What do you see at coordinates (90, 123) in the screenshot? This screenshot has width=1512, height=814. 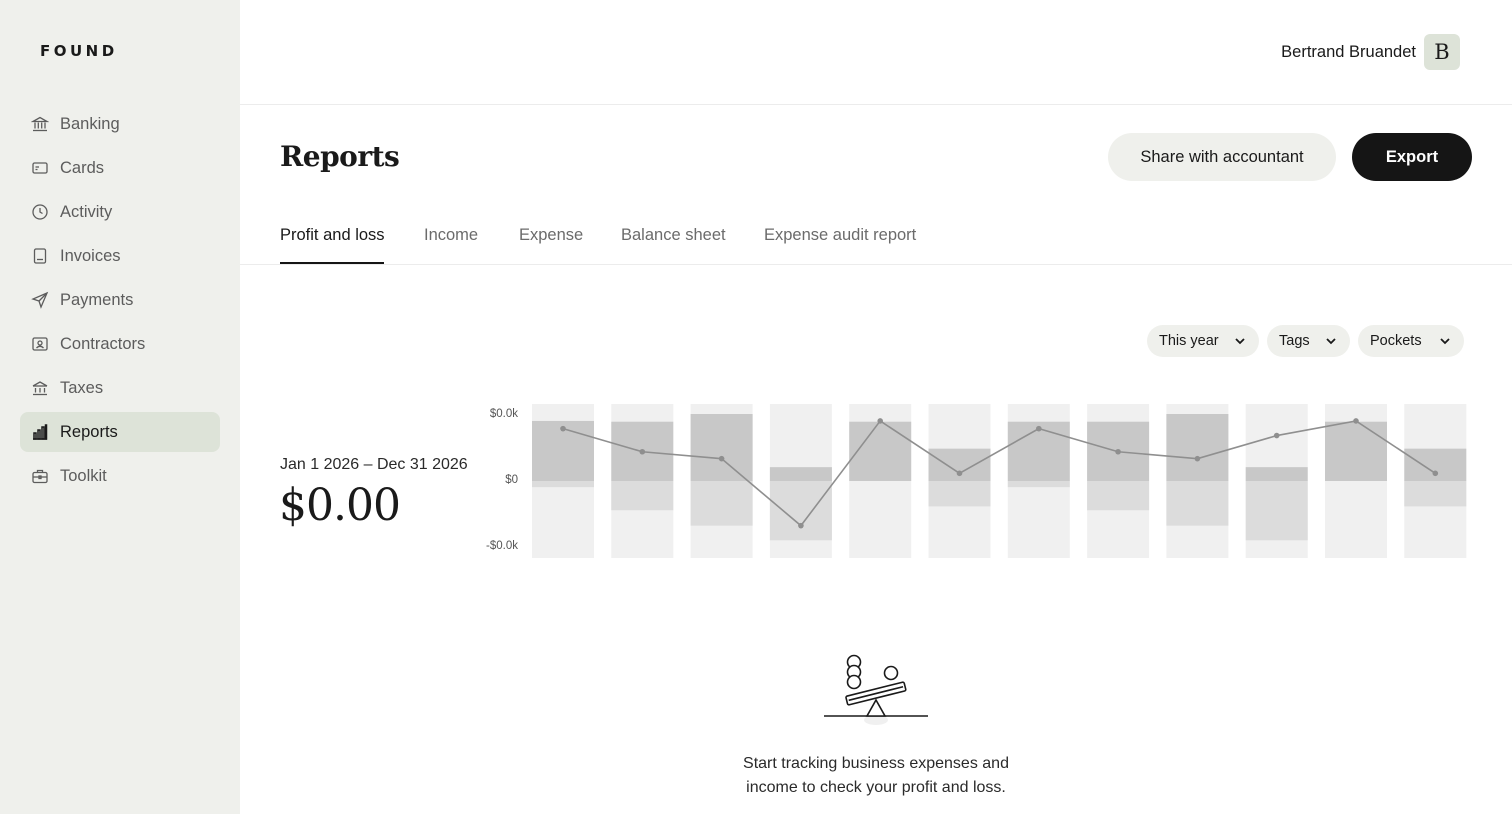 I see `sidebar-item-label: Banking` at bounding box center [90, 123].